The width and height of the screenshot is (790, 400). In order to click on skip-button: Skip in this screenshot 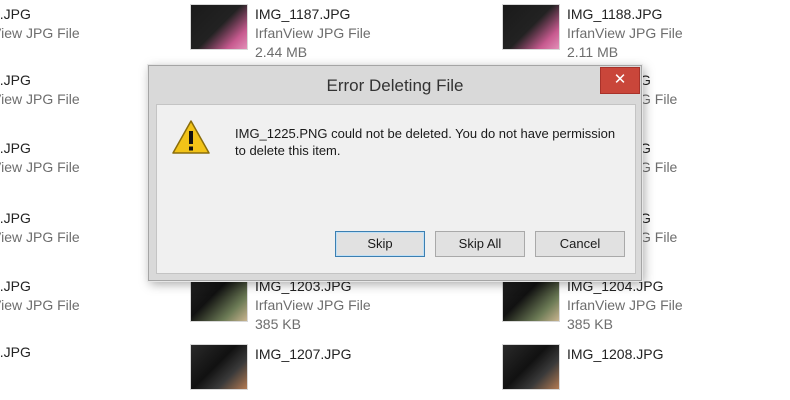, I will do `click(380, 244)`.